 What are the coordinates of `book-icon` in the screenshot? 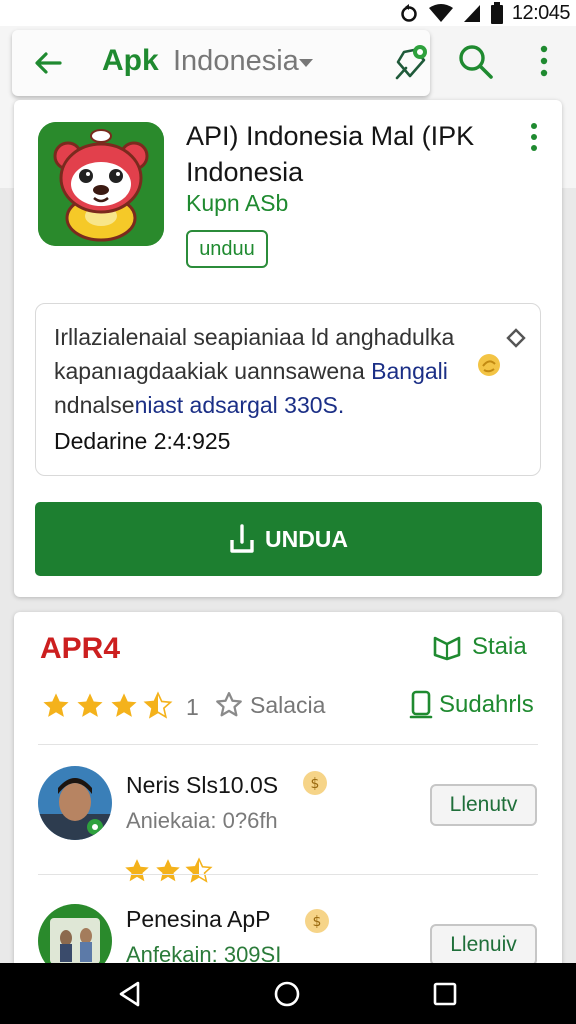 It's located at (447, 648).